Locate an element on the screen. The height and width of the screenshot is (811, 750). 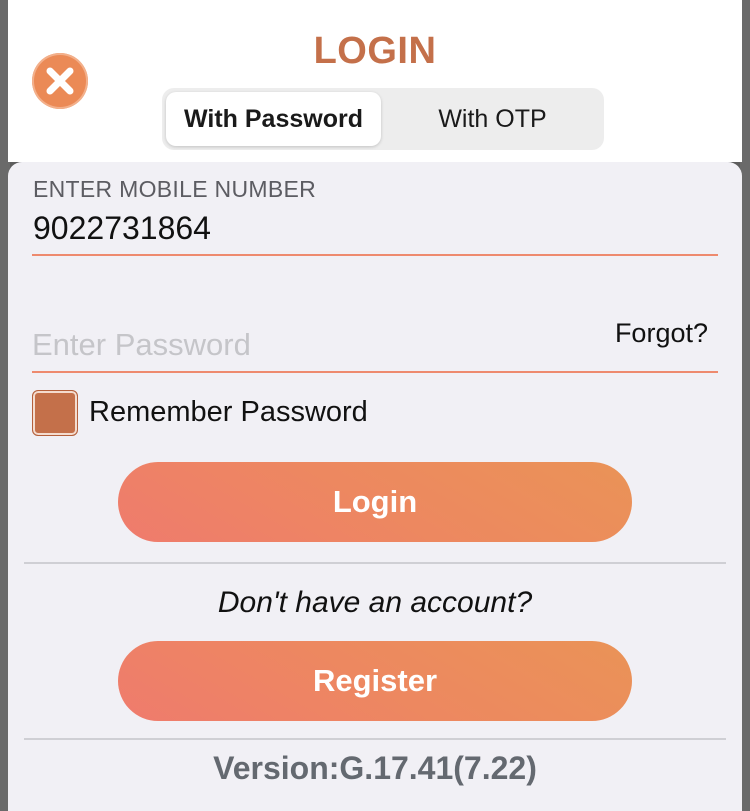
remember-password-checkbox is located at coordinates (55, 413).